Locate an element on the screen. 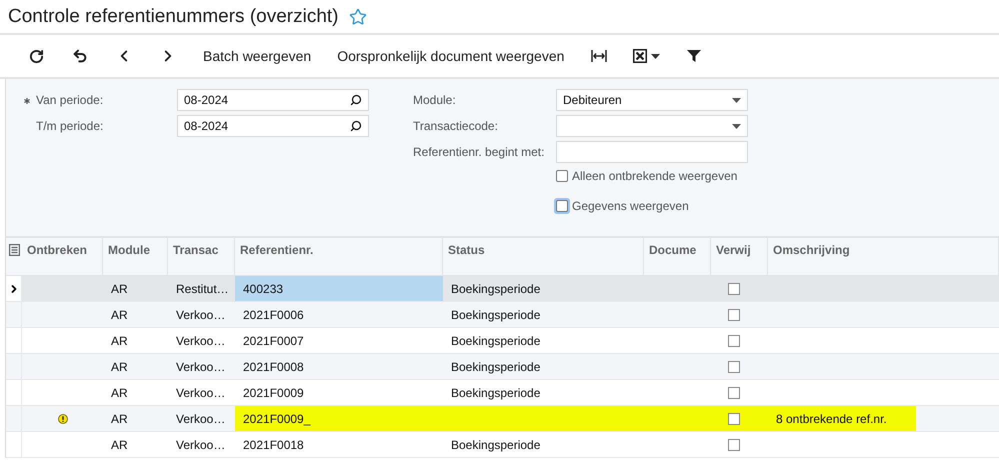  column-header: Transac is located at coordinates (201, 257).